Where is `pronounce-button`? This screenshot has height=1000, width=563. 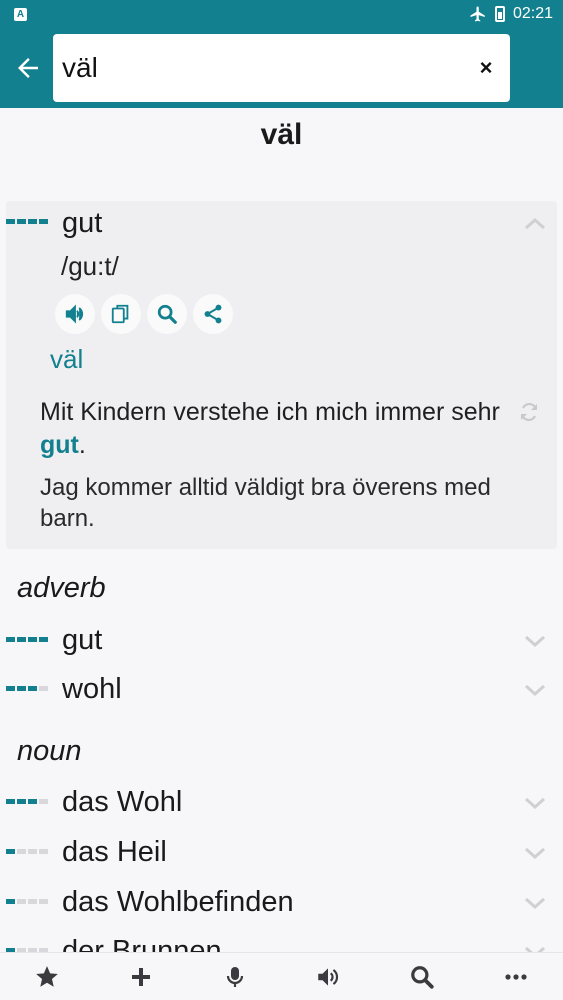
pronounce-button is located at coordinates (328, 976).